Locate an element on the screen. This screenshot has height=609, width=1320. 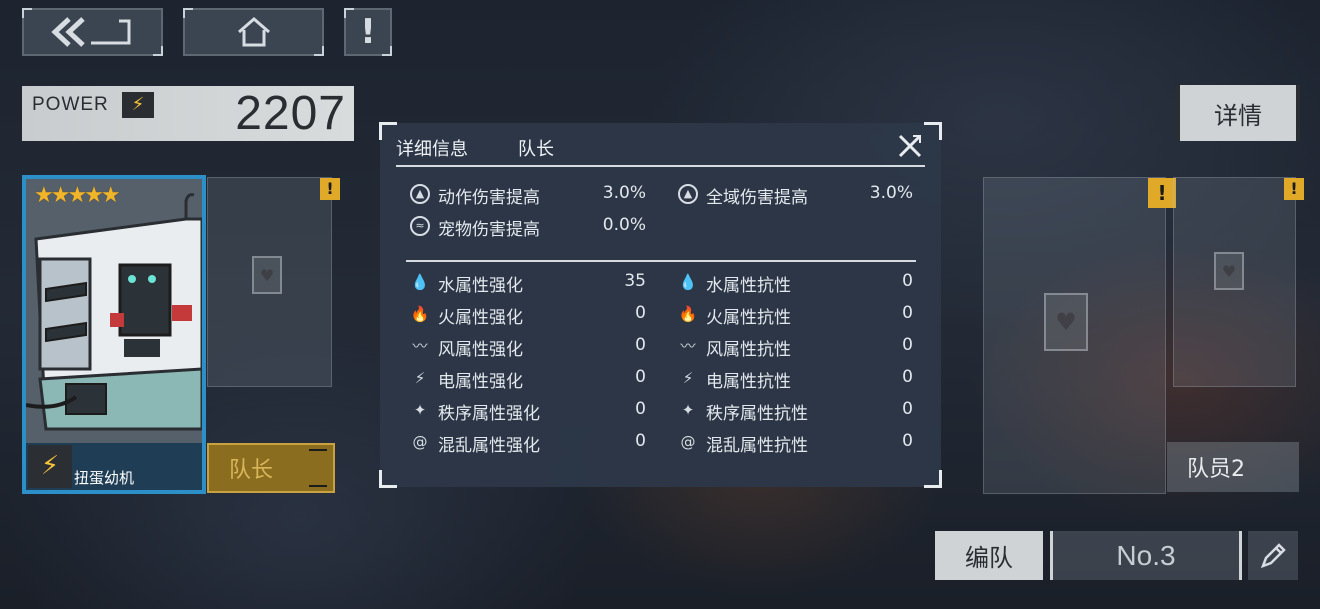
rarity-stars: ★★★★★ is located at coordinates (77, 195).